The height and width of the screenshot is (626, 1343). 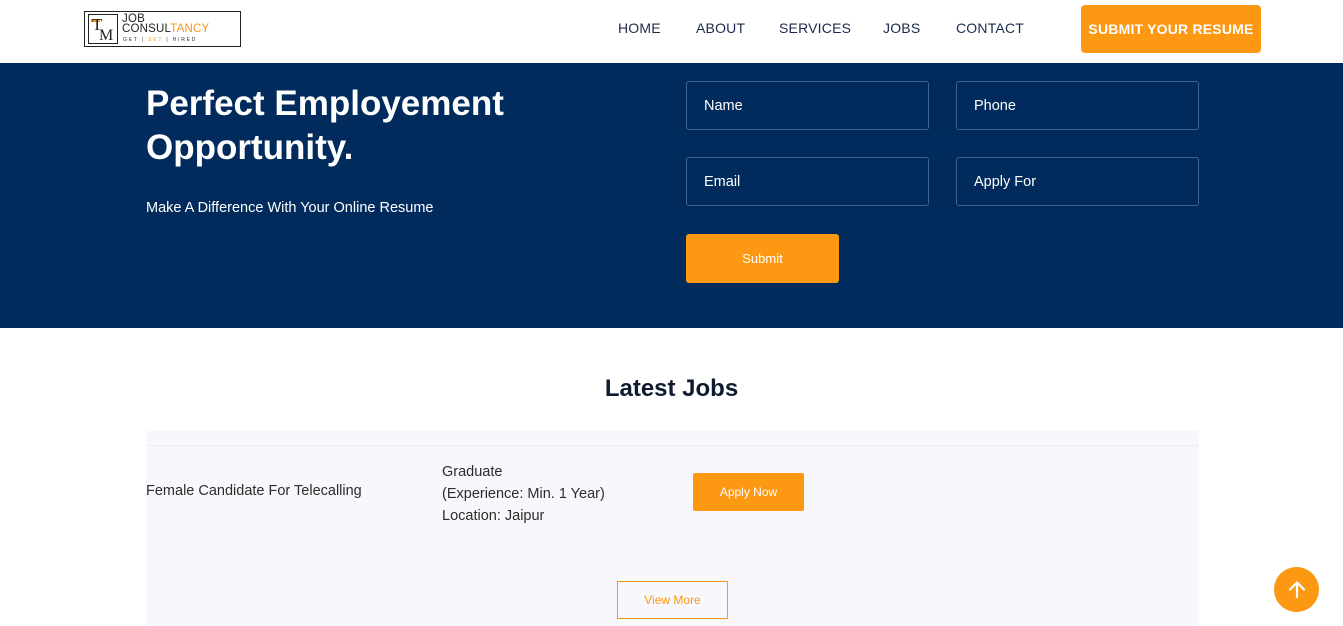 I want to click on submit-button: Submit, so click(x=762, y=258).